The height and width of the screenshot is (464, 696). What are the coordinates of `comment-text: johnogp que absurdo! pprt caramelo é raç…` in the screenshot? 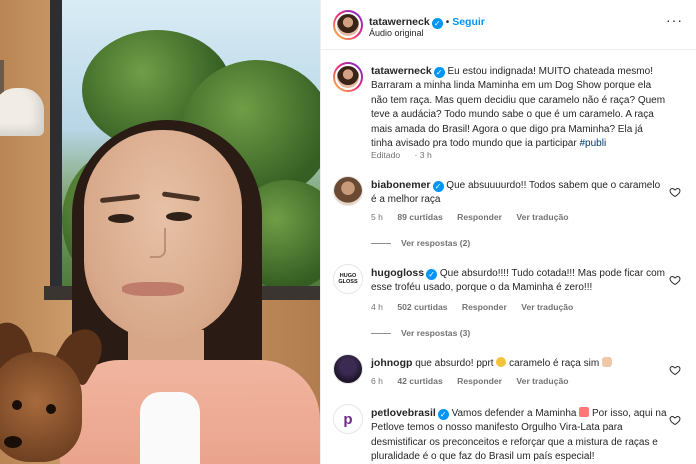 It's located at (519, 363).